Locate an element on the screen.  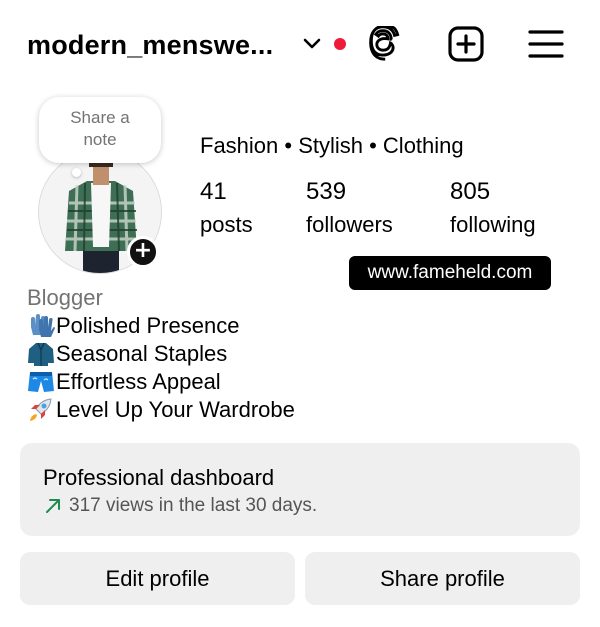
stat-followers-label: followers is located at coordinates (349, 224).